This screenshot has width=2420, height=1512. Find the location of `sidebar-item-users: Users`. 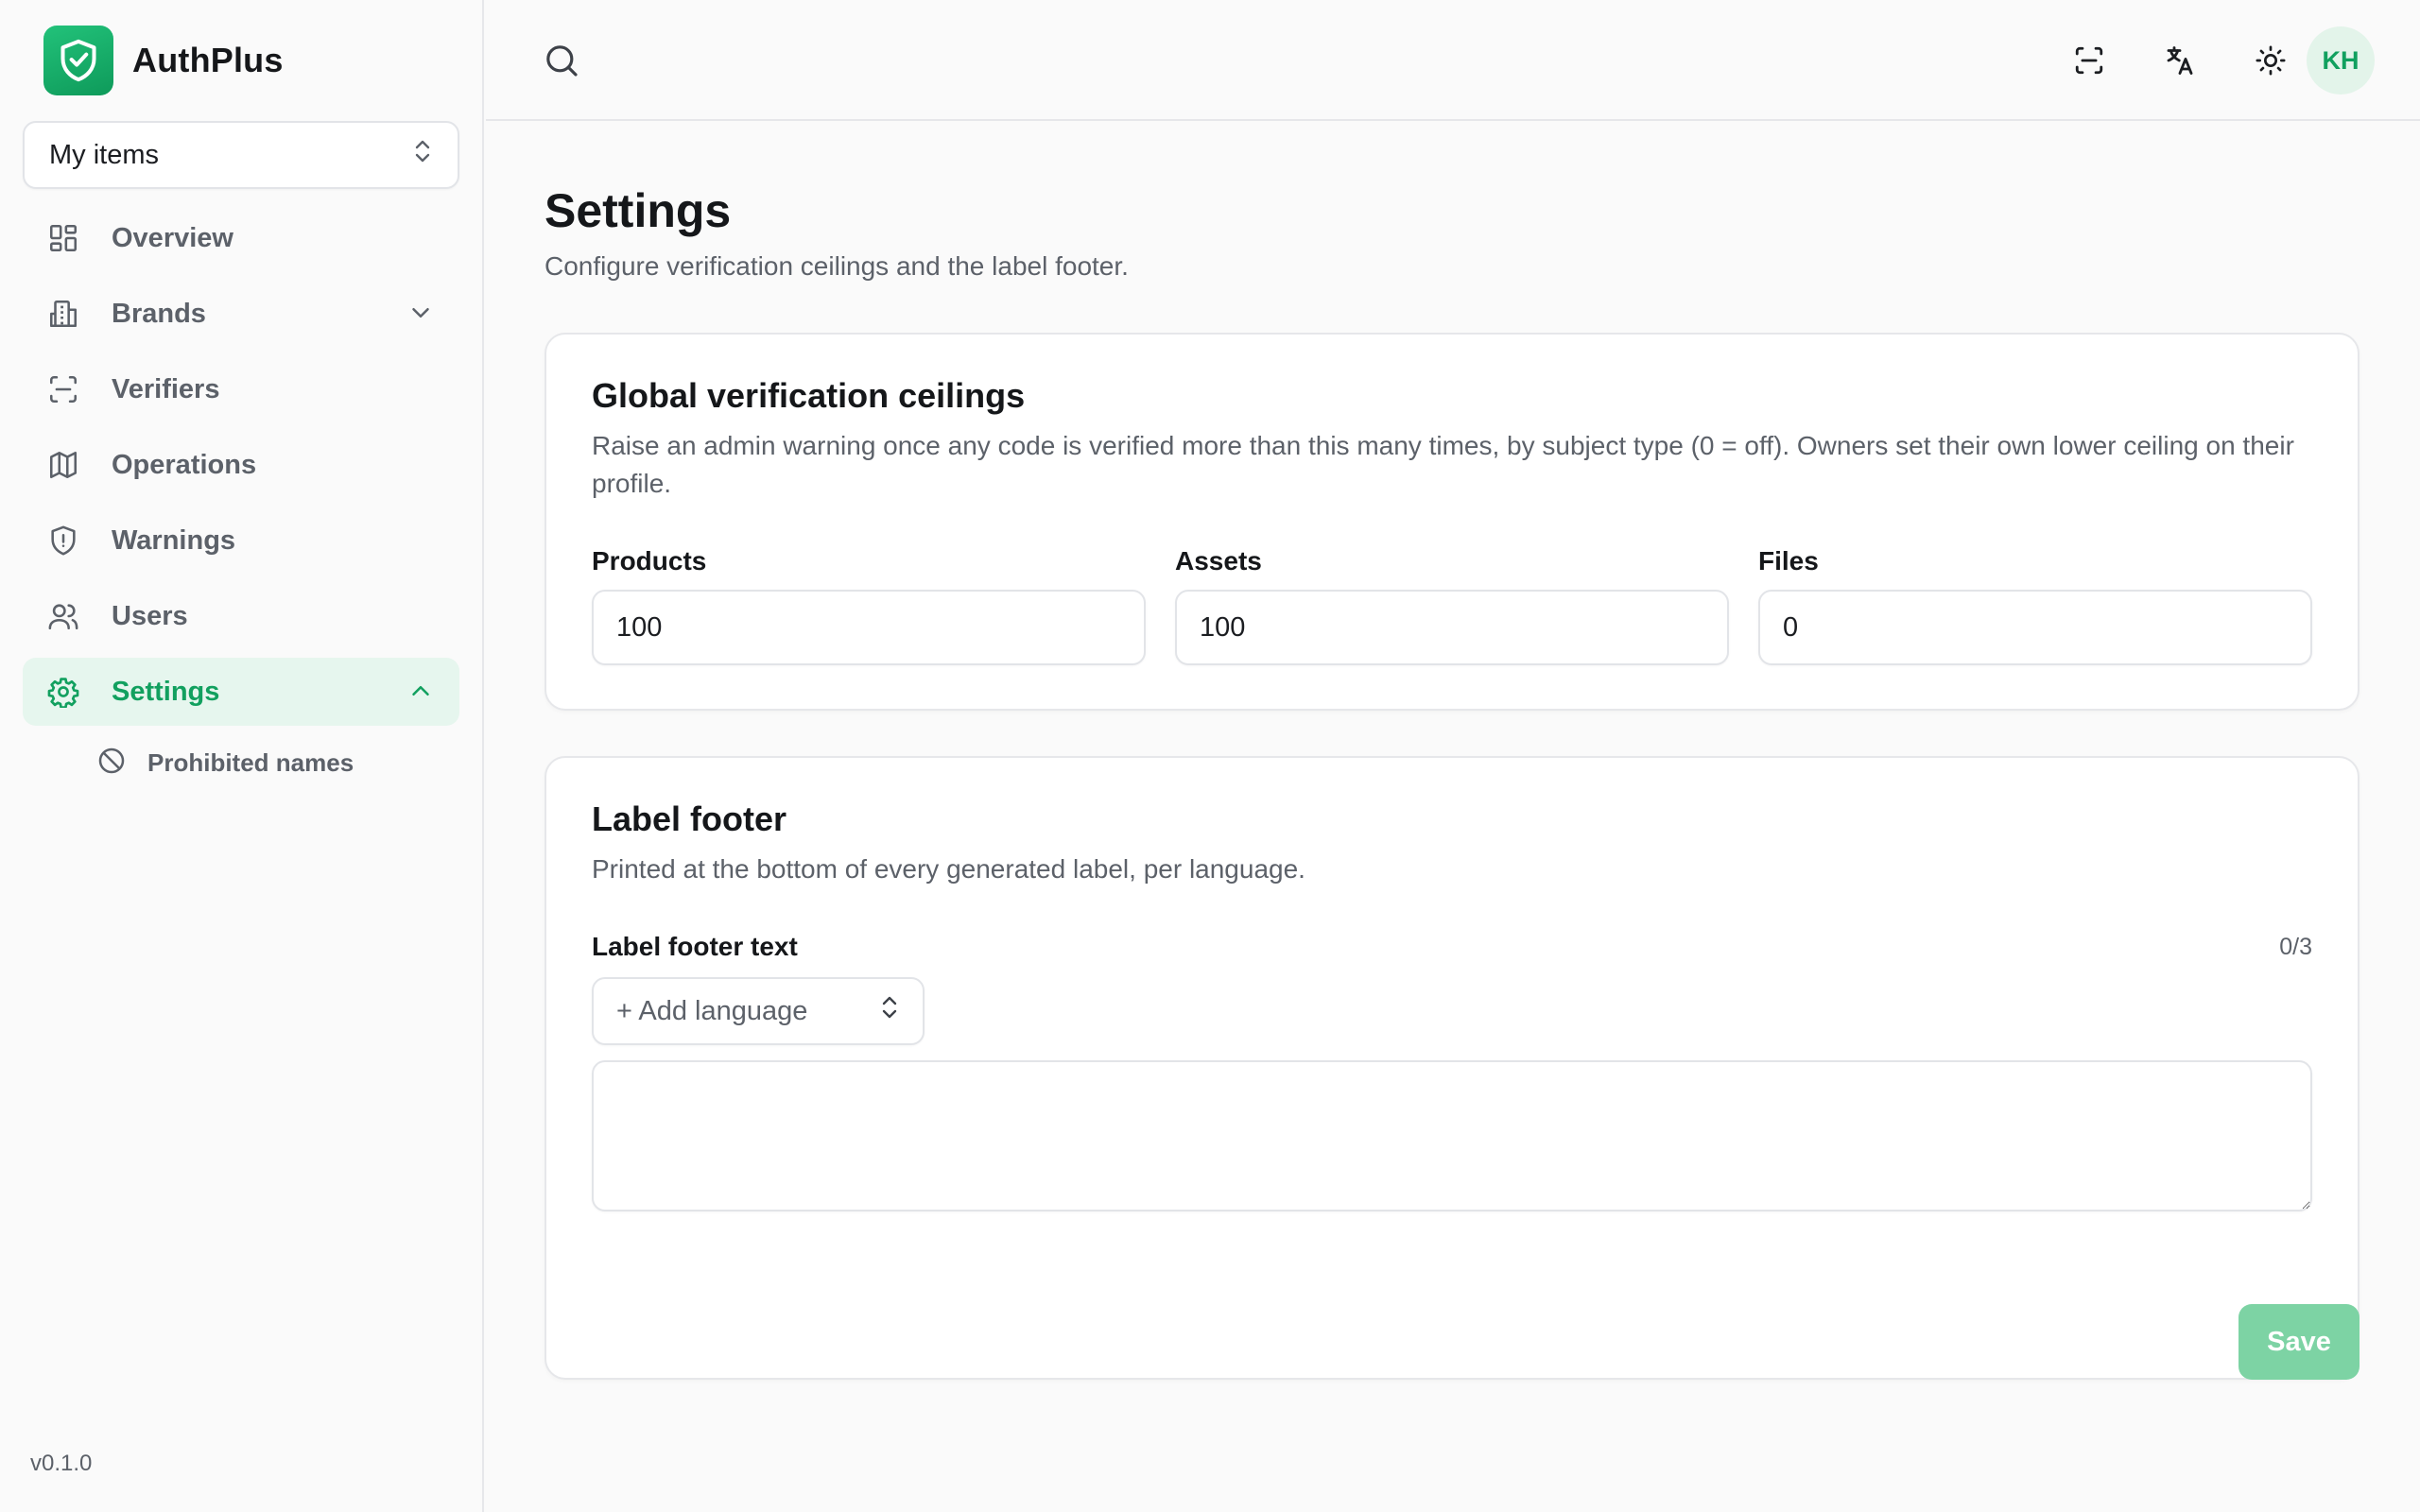

sidebar-item-users: Users is located at coordinates (241, 616).